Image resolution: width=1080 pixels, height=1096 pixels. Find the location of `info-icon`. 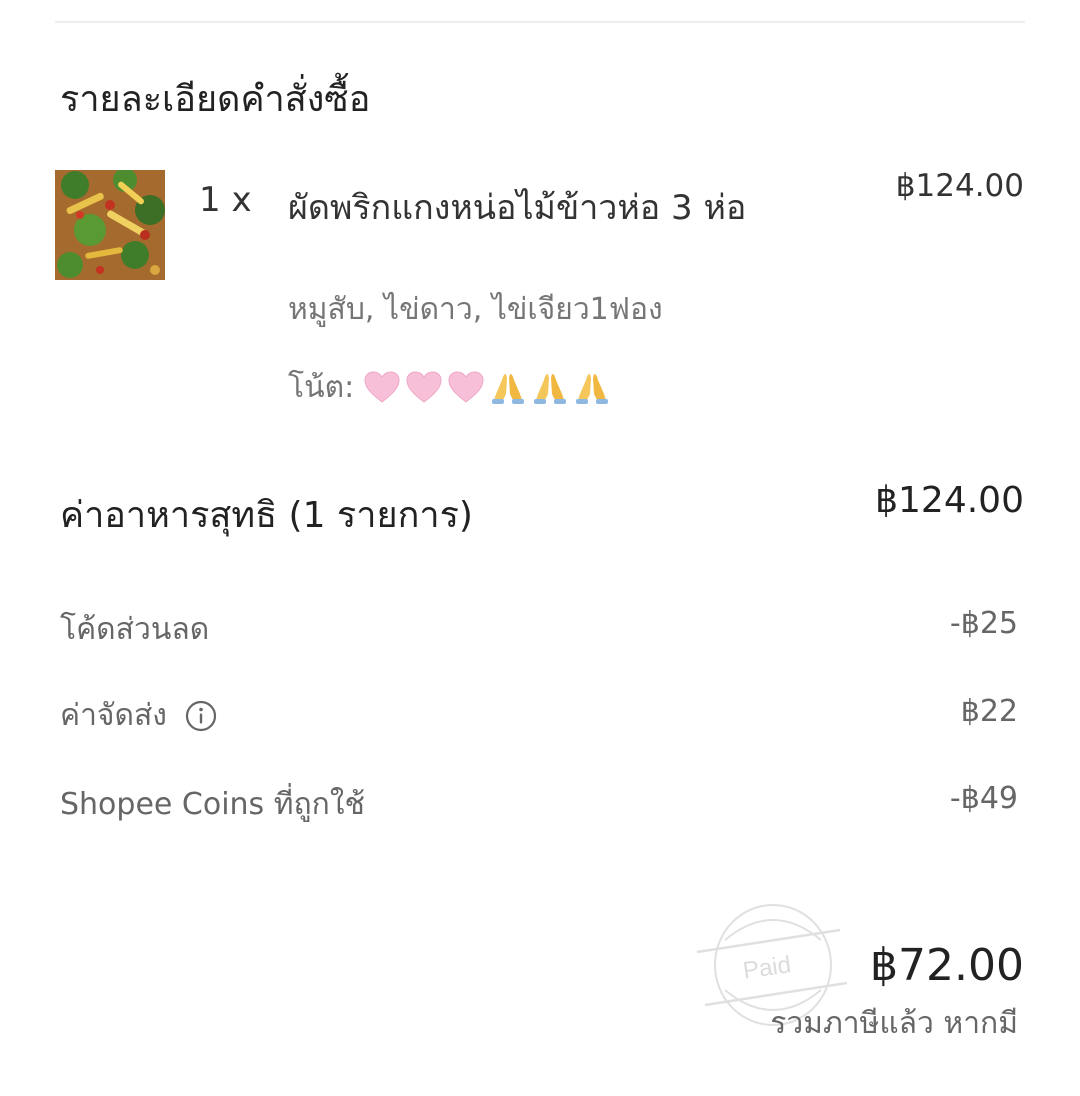

info-icon is located at coordinates (201, 716).